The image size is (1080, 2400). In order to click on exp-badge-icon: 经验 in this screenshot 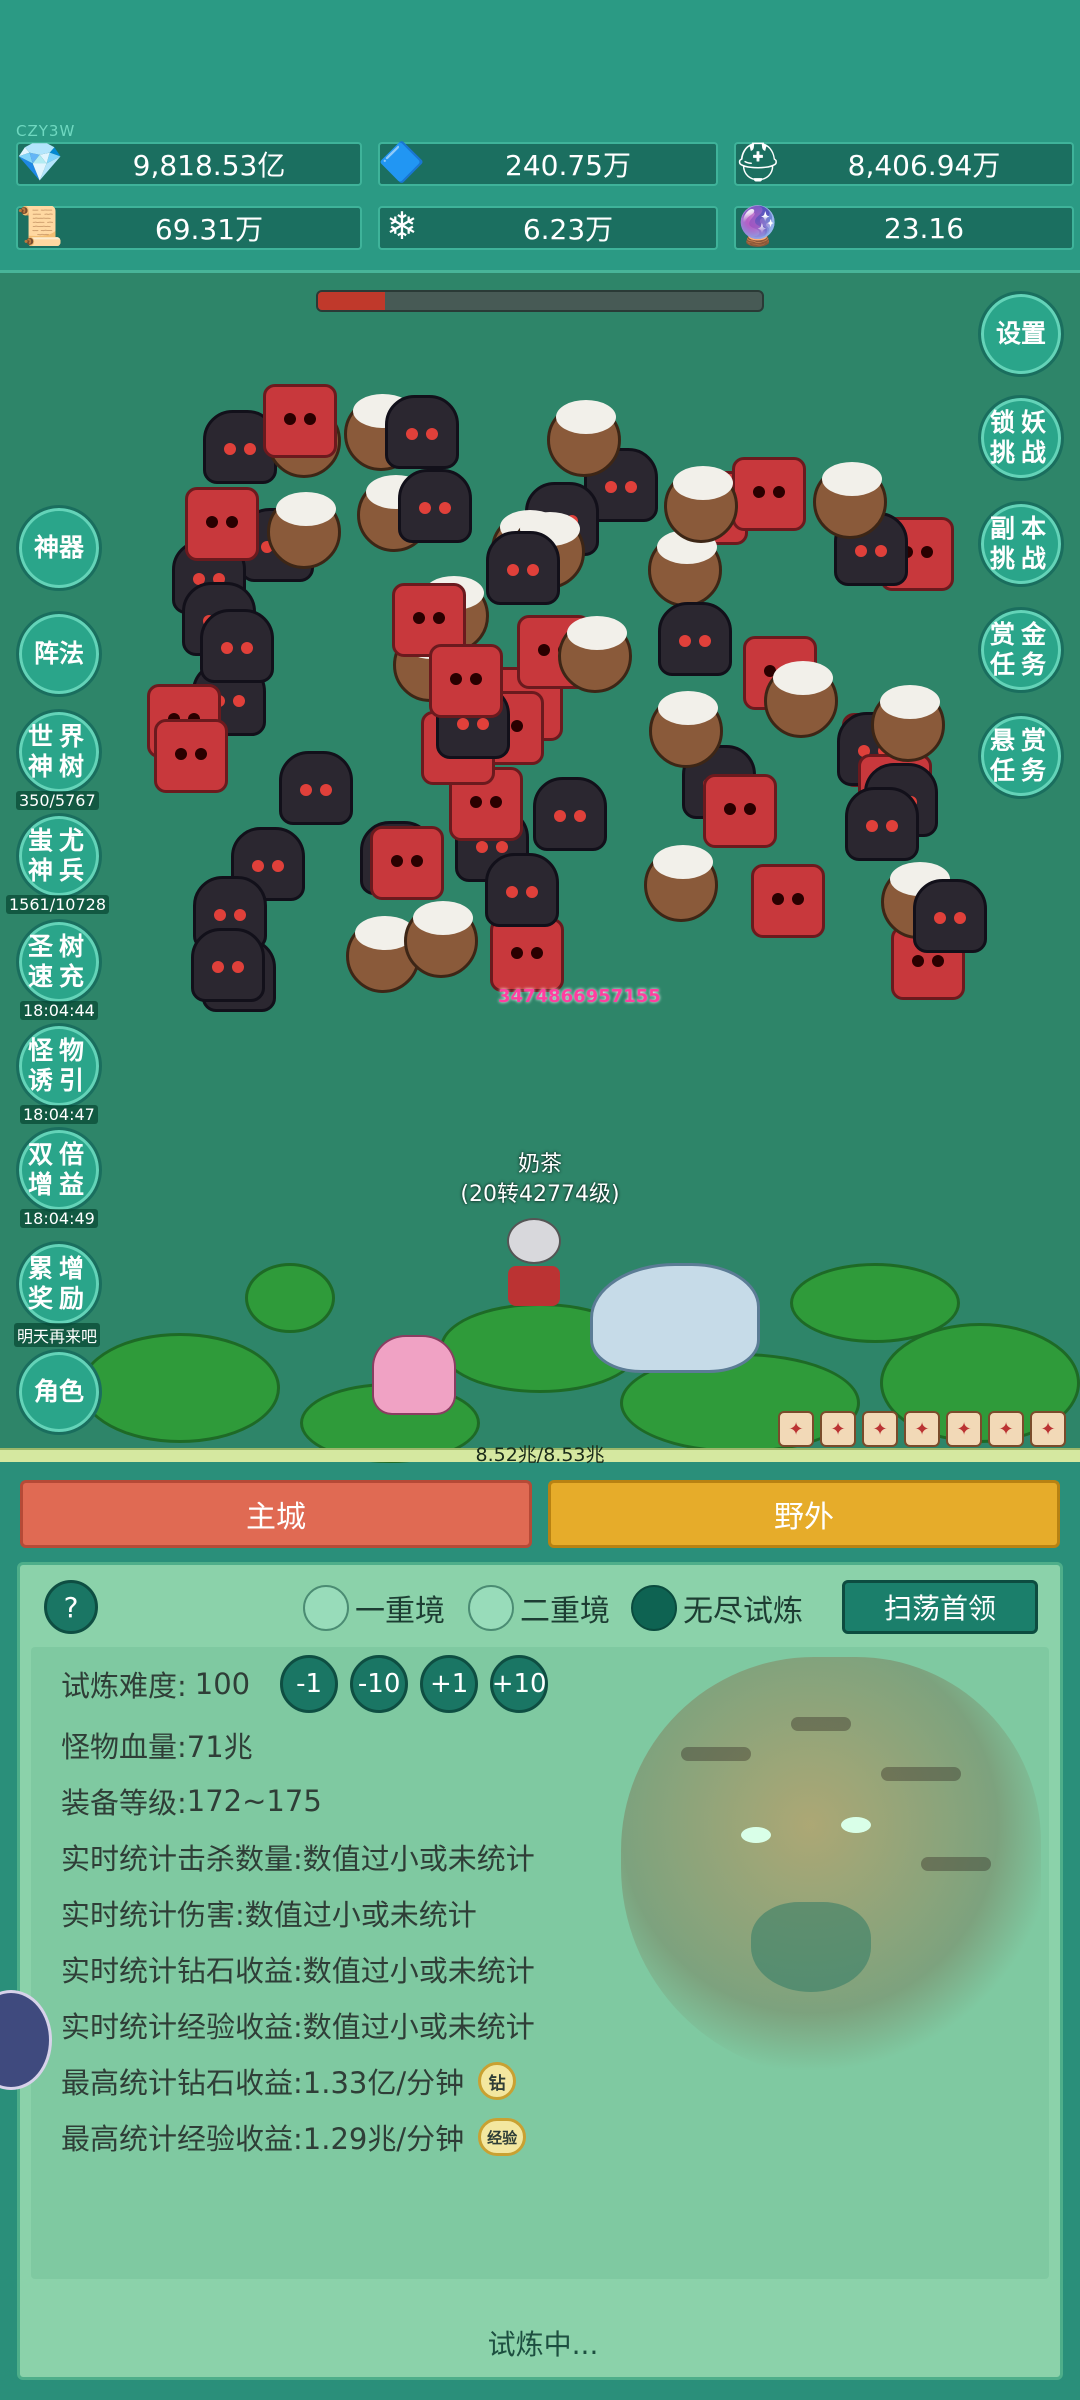, I will do `click(502, 2137)`.